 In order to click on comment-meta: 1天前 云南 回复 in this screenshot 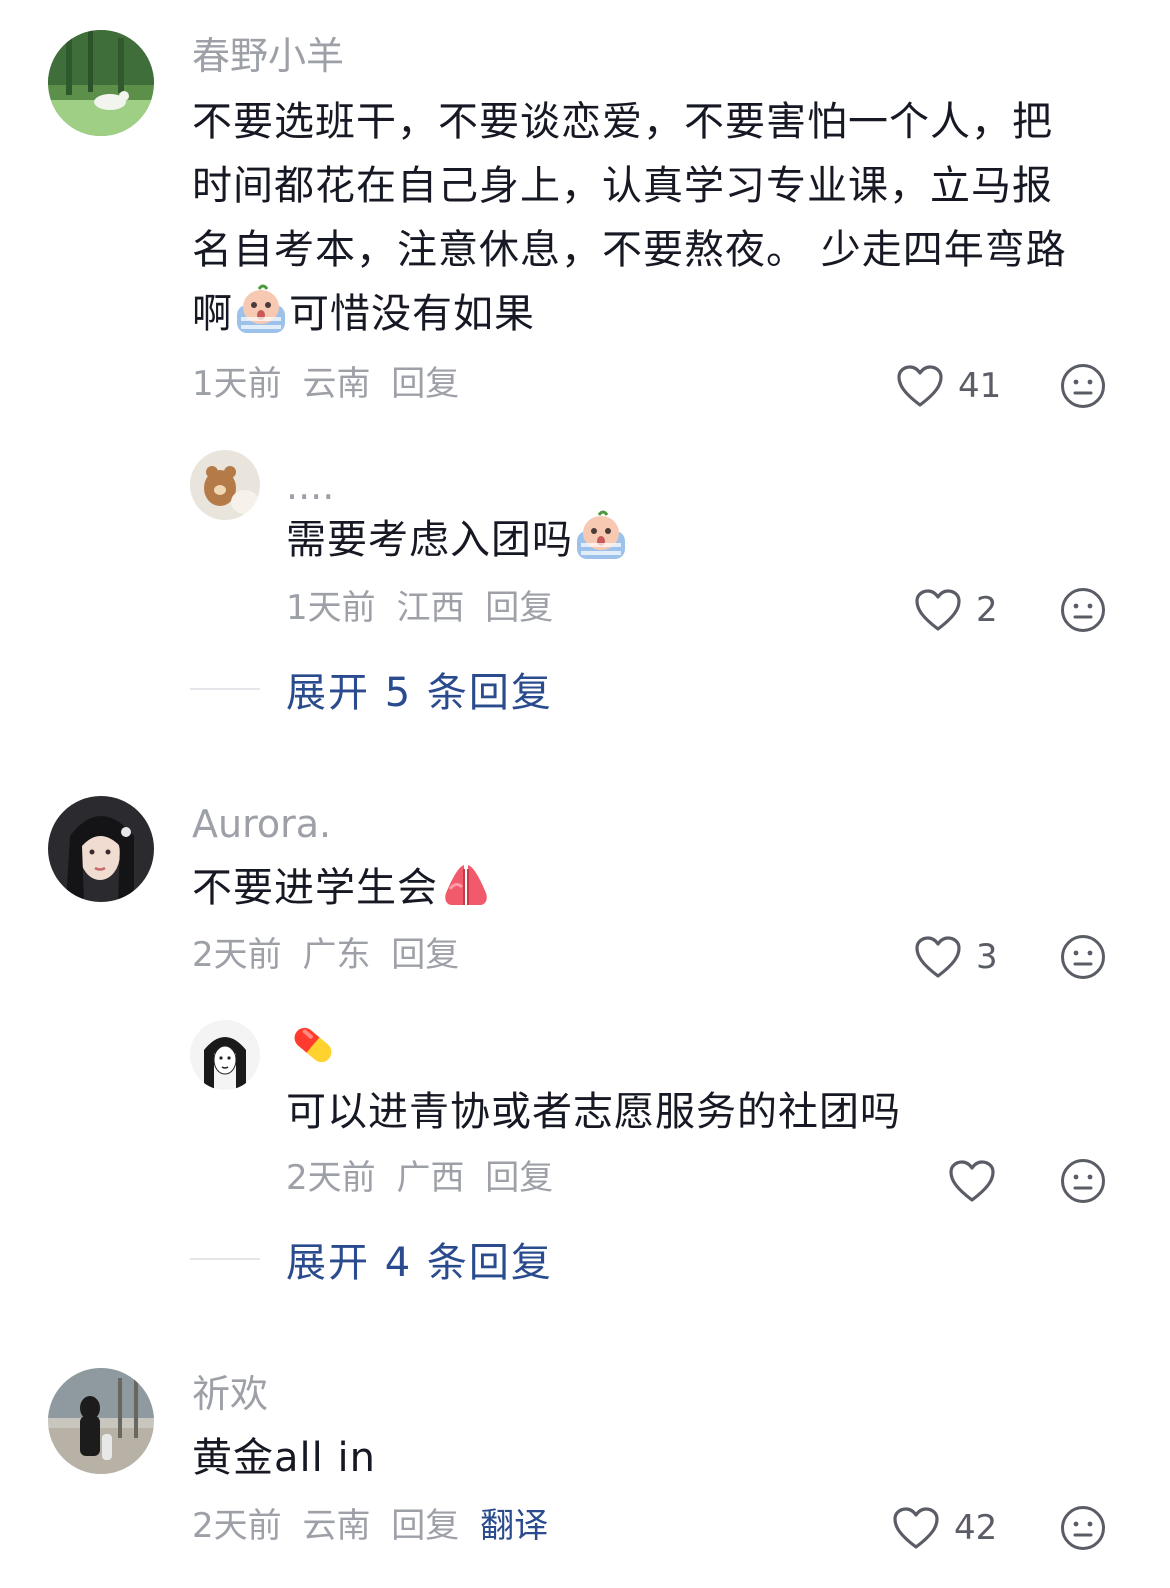, I will do `click(330, 384)`.